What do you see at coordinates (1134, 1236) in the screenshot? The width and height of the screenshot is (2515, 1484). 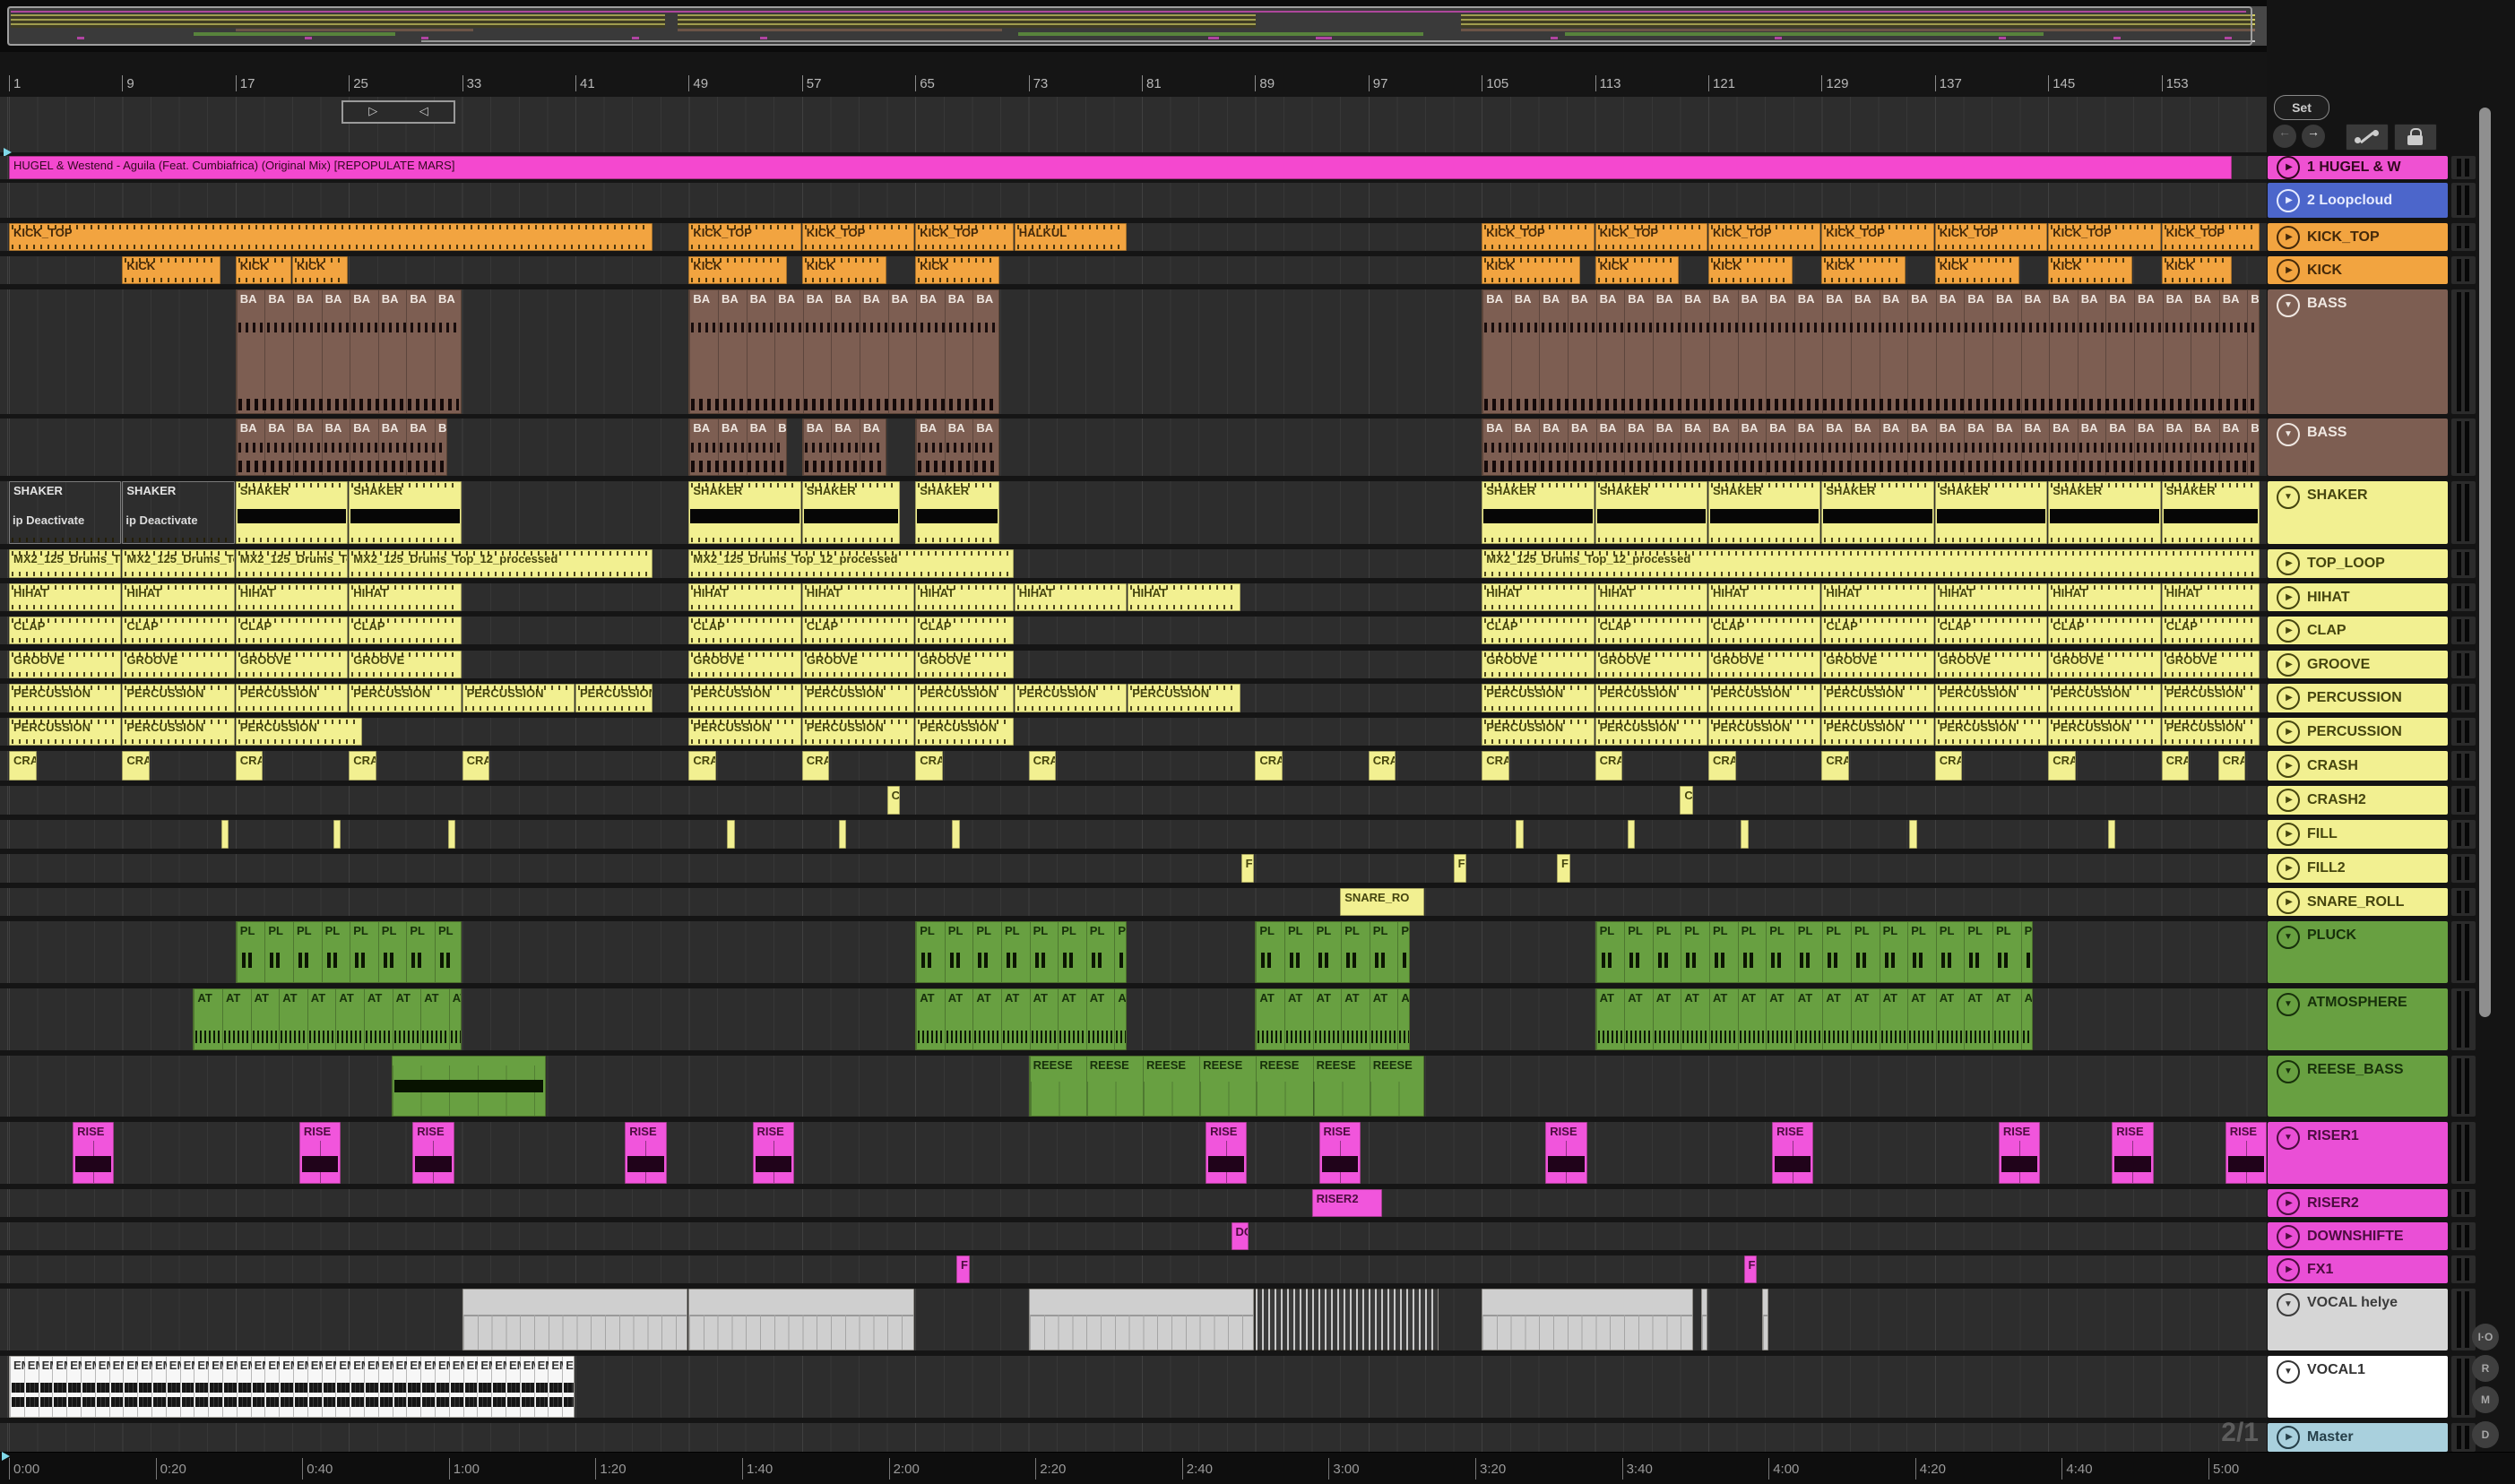 I see `track-lane-downshifter: DO` at bounding box center [1134, 1236].